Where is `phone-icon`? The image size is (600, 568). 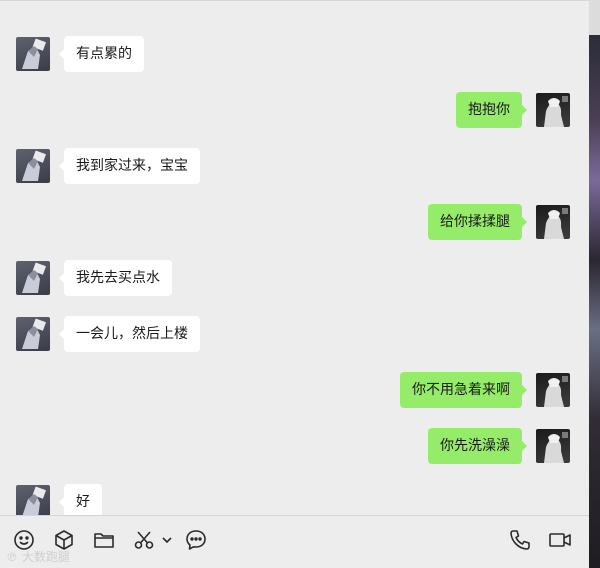
phone-icon is located at coordinates (520, 540).